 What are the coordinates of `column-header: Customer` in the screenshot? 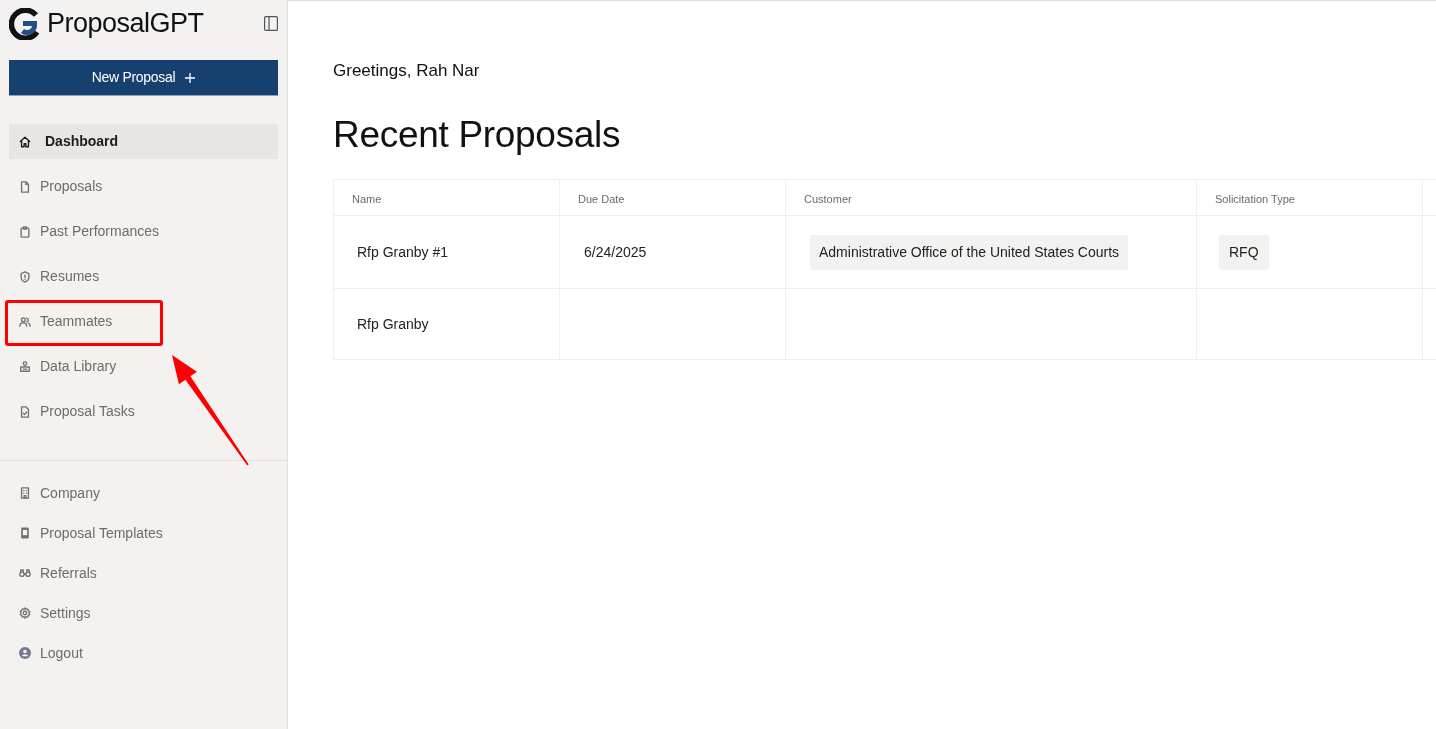 It's located at (828, 198).